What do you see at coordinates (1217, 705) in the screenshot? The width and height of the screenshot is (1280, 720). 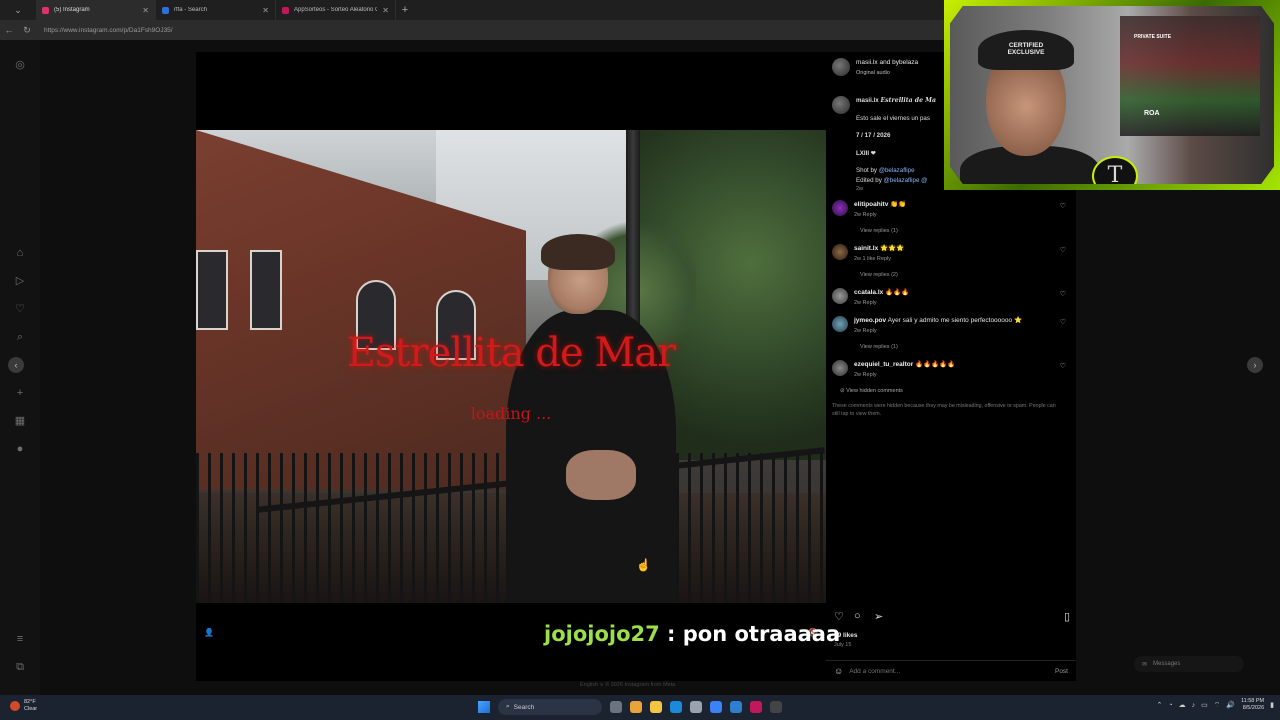 I see `wifi-icon: ⌔` at bounding box center [1217, 705].